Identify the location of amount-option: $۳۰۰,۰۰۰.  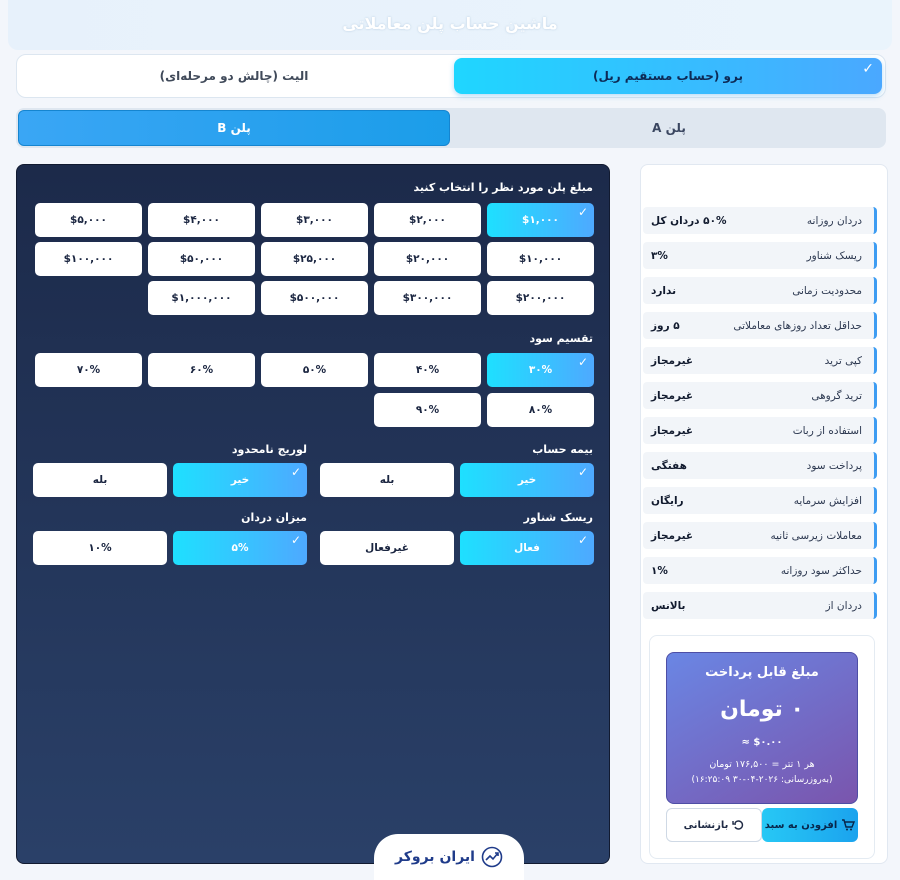
(427, 298).